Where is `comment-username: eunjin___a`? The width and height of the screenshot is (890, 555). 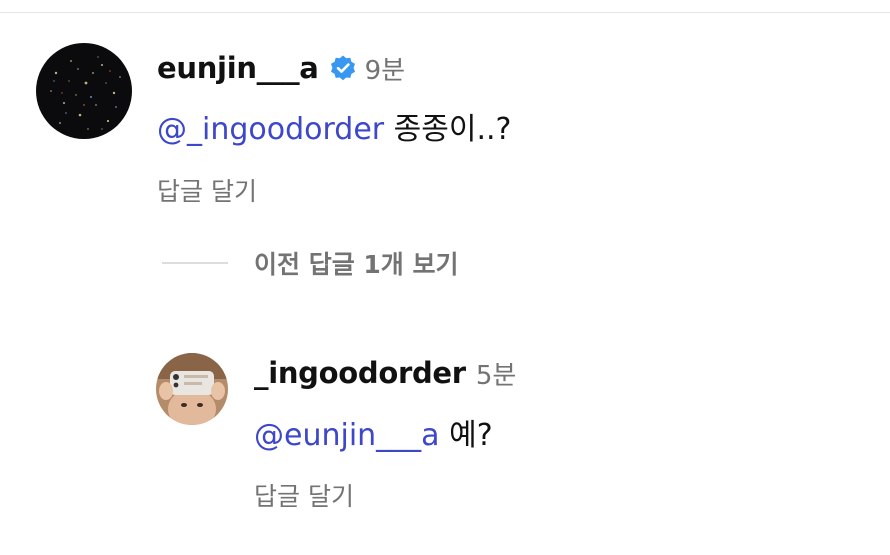 comment-username: eunjin___a is located at coordinates (238, 68).